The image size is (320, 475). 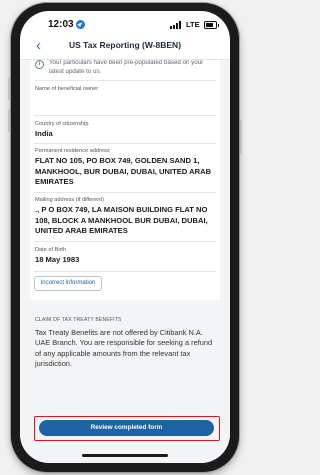 What do you see at coordinates (211, 25) in the screenshot?
I see `battery-icon` at bounding box center [211, 25].